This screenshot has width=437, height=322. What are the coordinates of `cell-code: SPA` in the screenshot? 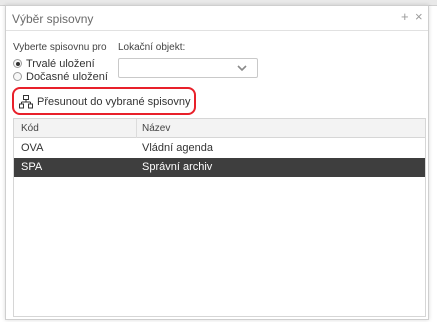 It's located at (32, 167).